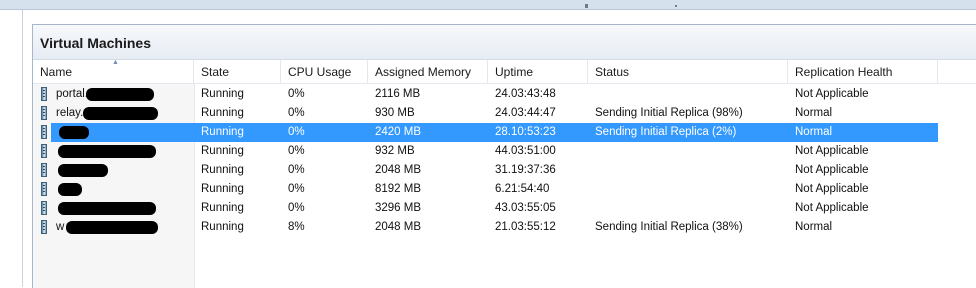 The height and width of the screenshot is (288, 976). I want to click on vm-assigned-memory: 930 MB, so click(395, 113).